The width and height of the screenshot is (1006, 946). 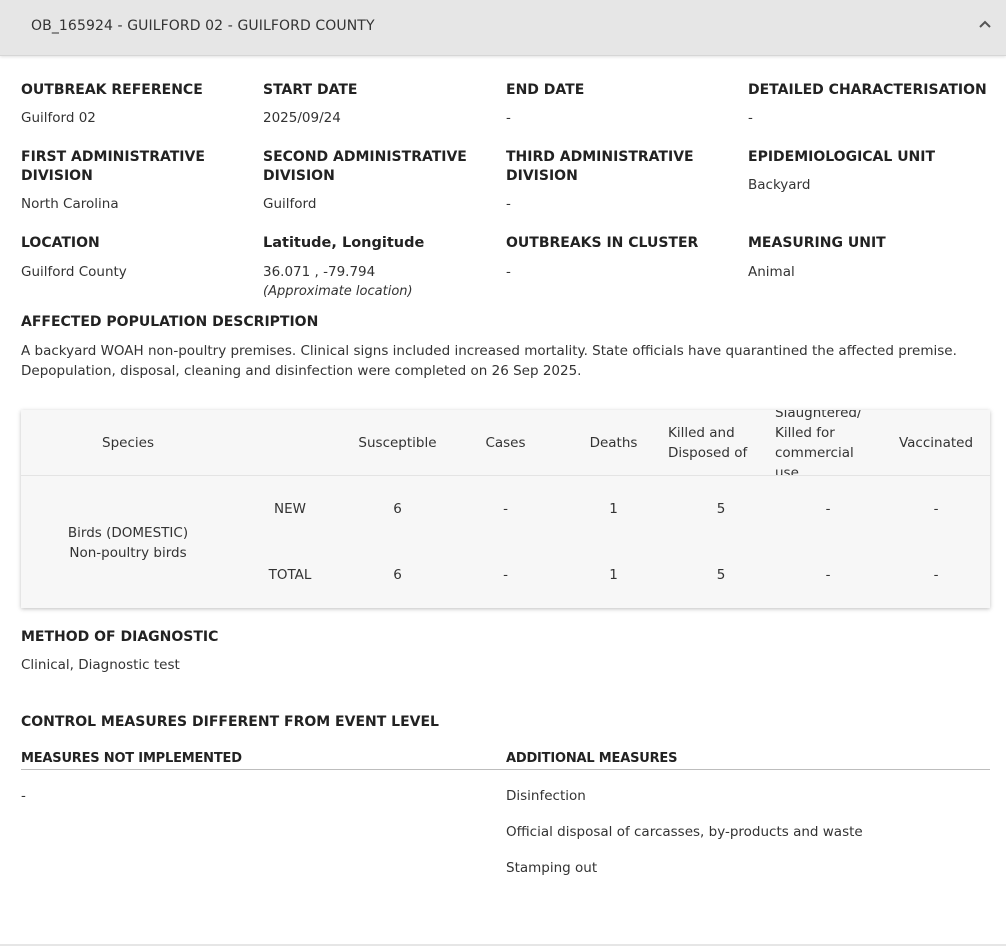 What do you see at coordinates (319, 272) in the screenshot?
I see `lat-long-value: 36.071 , -79.794` at bounding box center [319, 272].